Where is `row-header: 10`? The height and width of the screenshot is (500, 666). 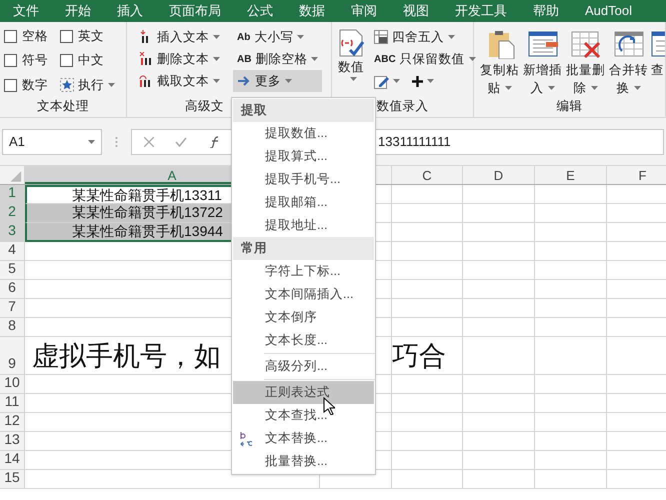
row-header: 10 is located at coordinates (12, 384).